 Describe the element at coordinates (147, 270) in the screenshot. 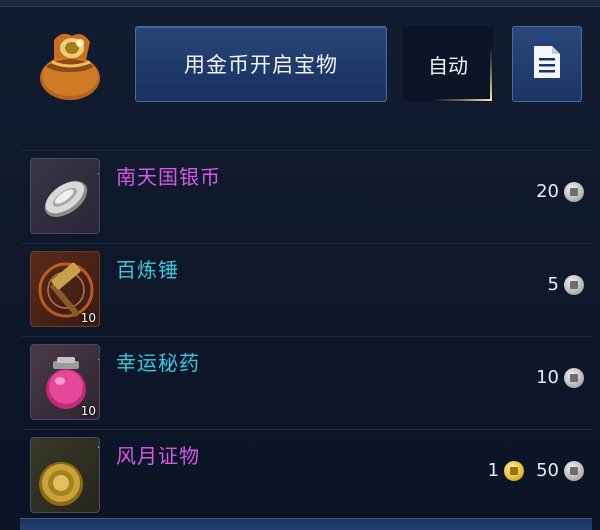

I see `item-name: 百炼锤` at that location.